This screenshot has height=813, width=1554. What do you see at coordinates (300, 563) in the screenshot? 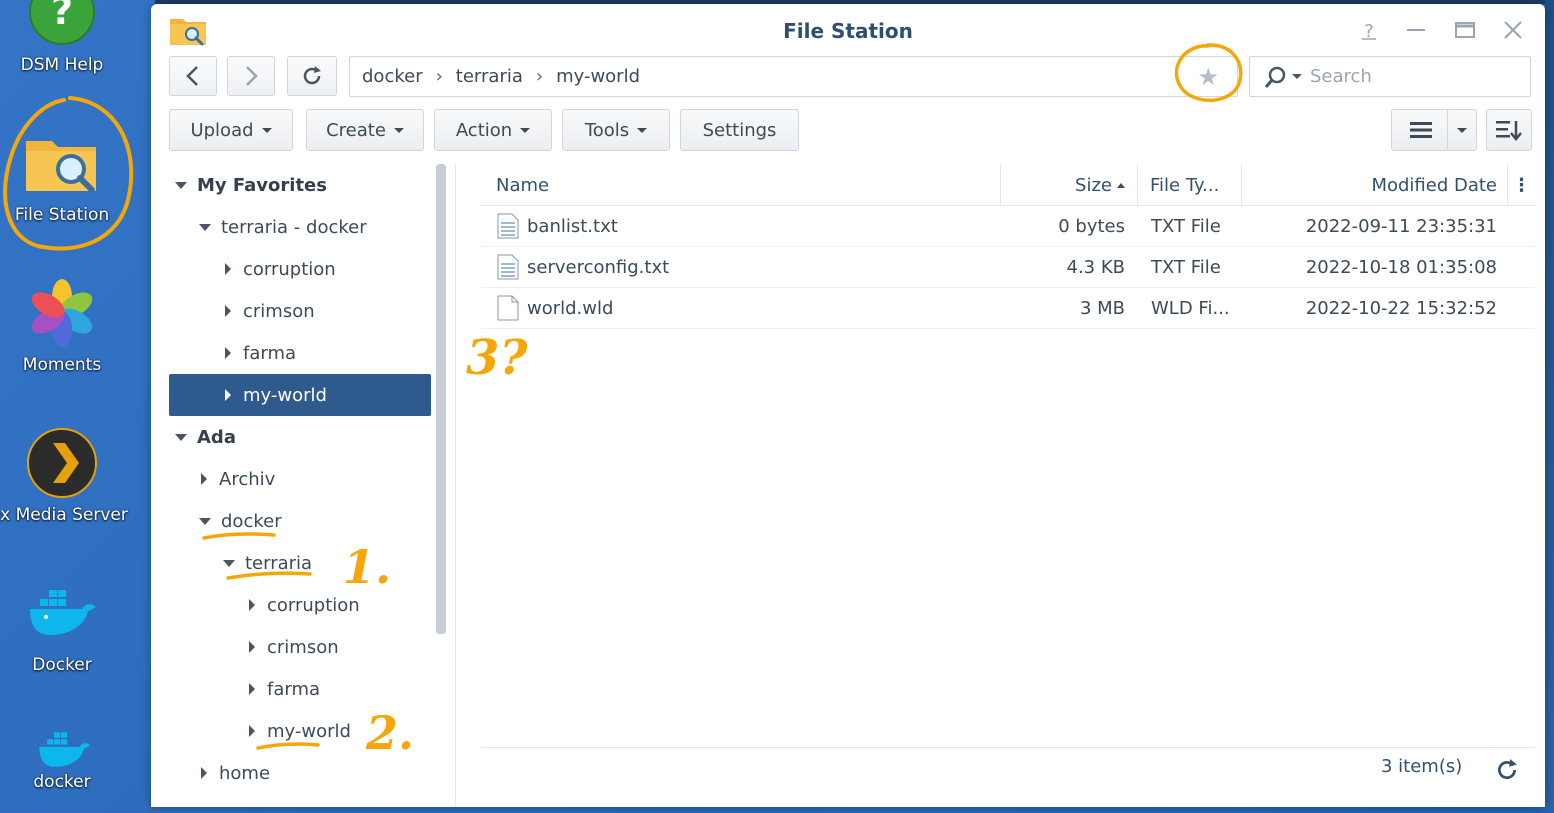
I see `tree-item-terraria: terraria` at bounding box center [300, 563].